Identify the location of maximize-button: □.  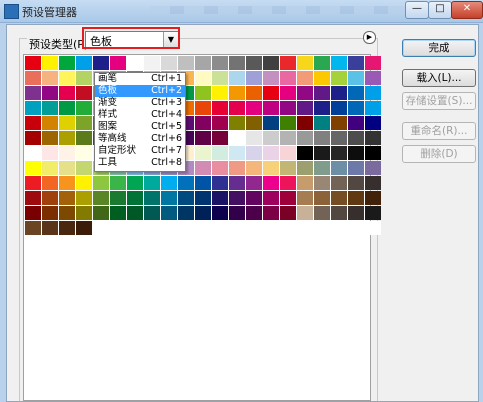
(440, 10).